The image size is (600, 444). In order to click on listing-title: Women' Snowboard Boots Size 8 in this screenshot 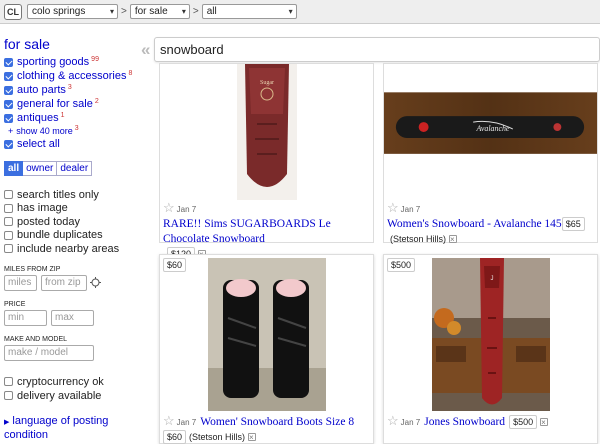, I will do `click(277, 422)`.